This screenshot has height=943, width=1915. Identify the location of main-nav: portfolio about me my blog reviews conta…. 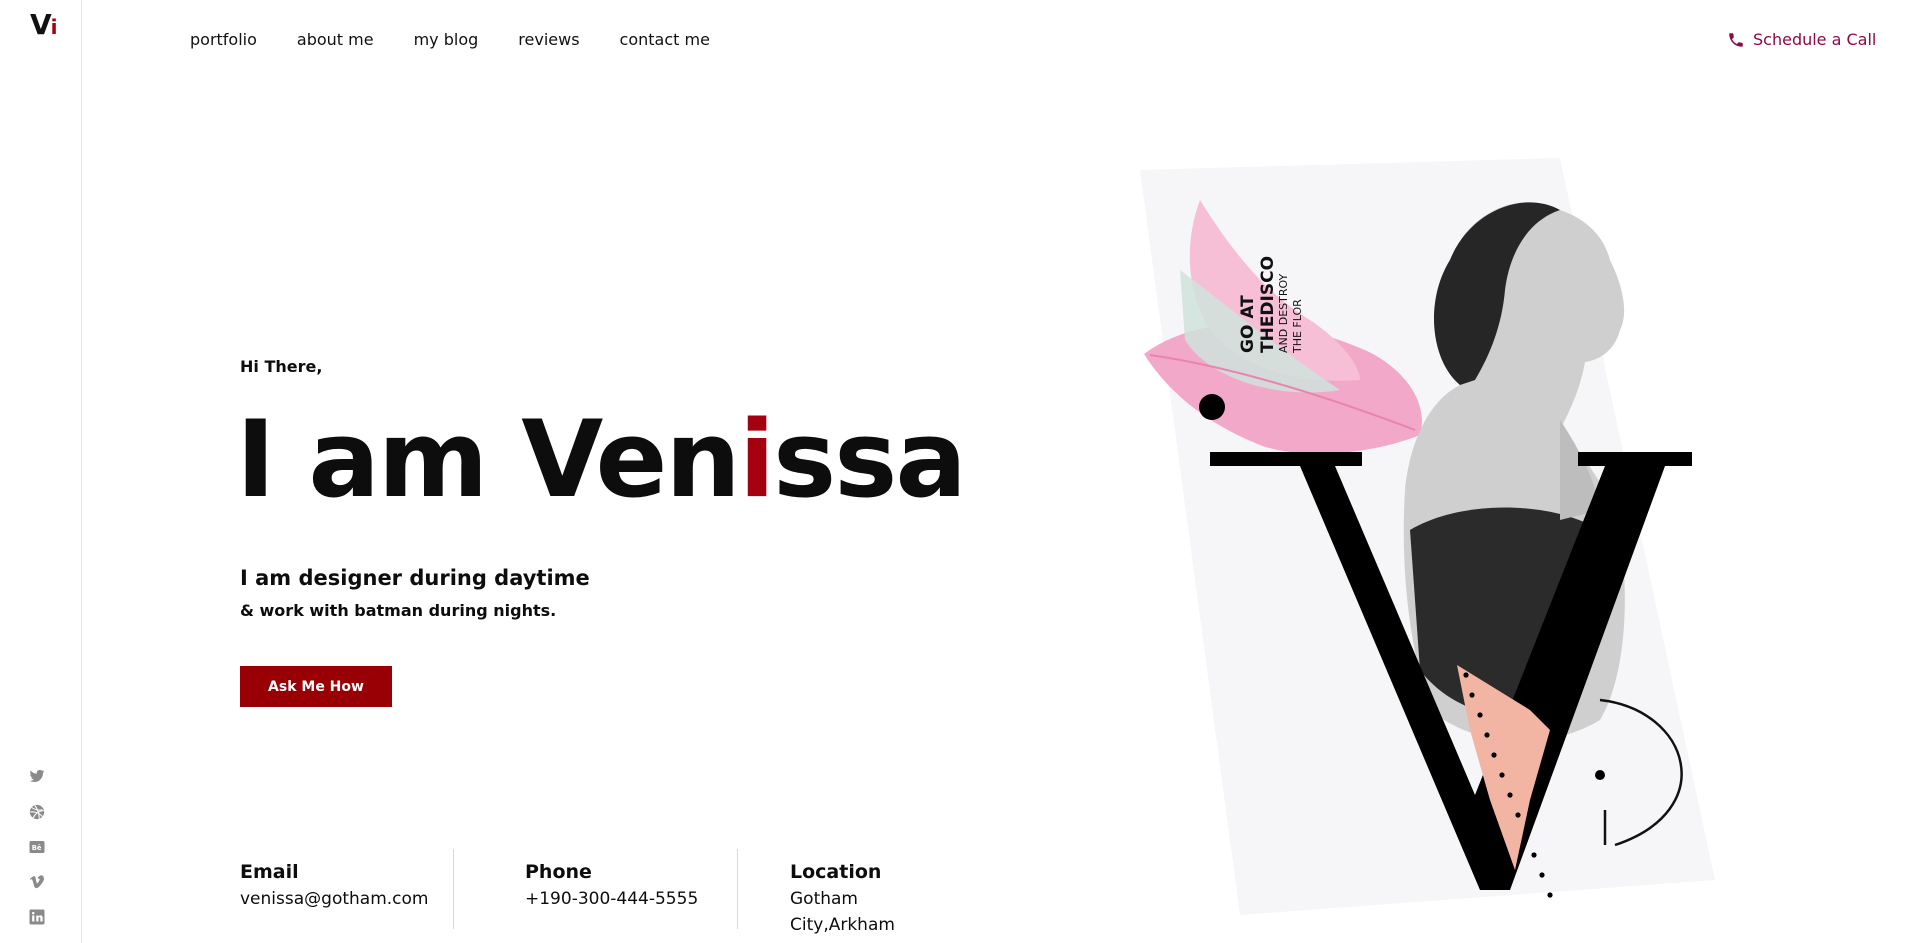
(450, 40).